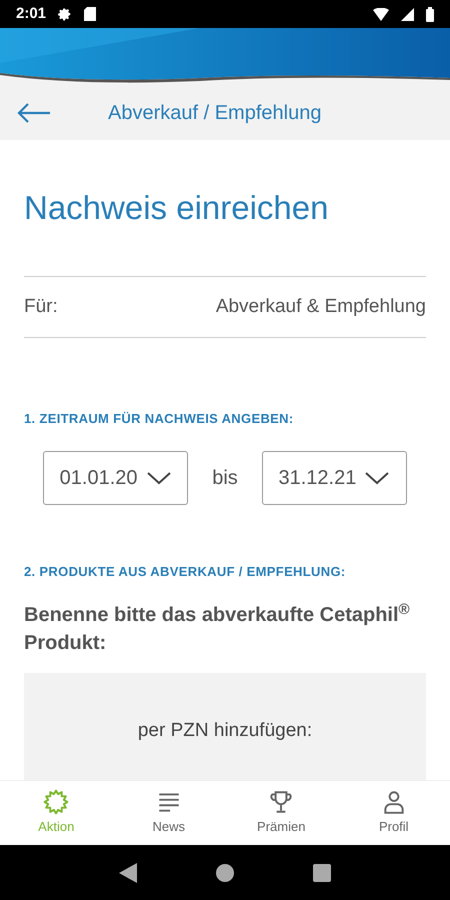 Image resolution: width=450 pixels, height=900 pixels. What do you see at coordinates (128, 872) in the screenshot?
I see `back-triangle-icon` at bounding box center [128, 872].